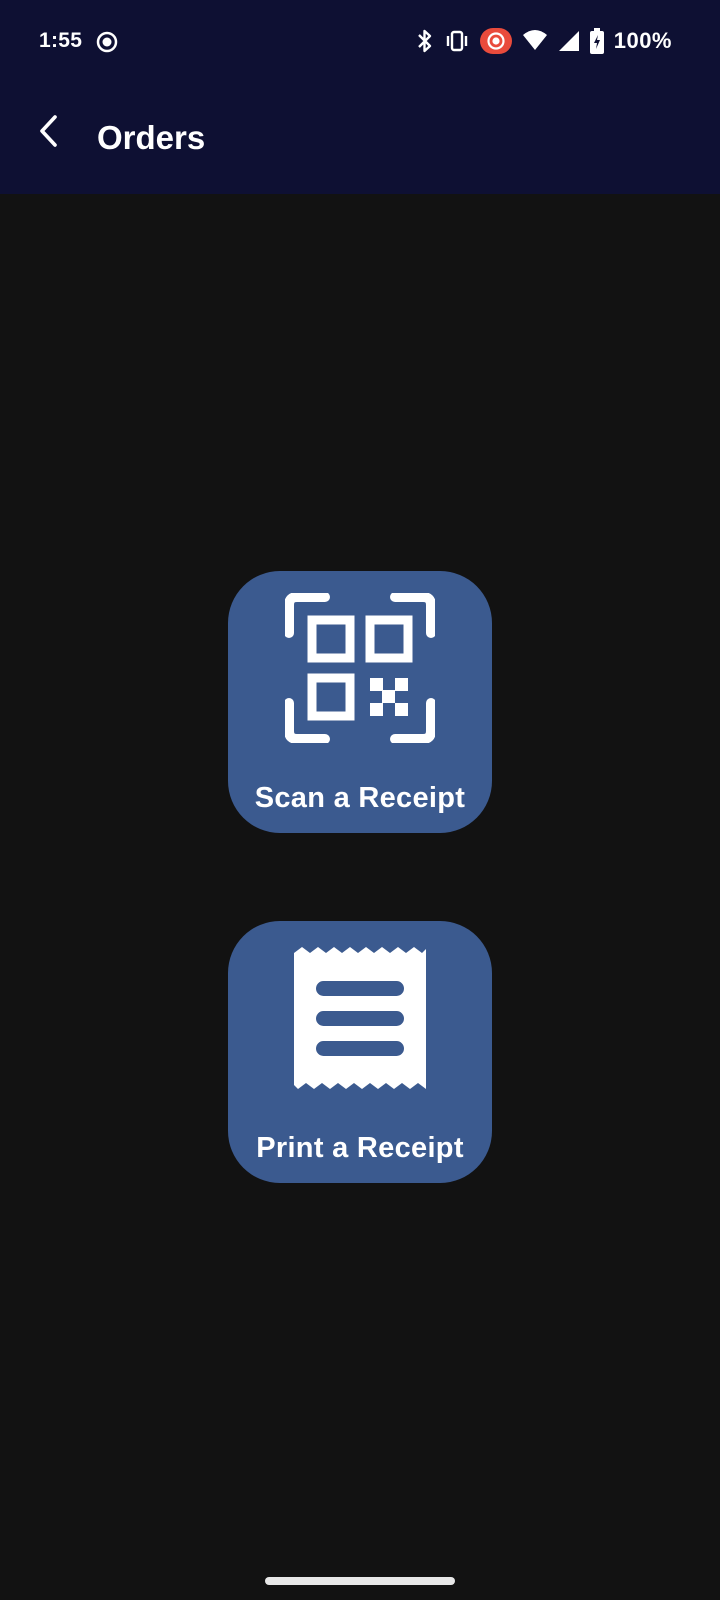  Describe the element at coordinates (596, 41) in the screenshot. I see `battery-icon` at that location.